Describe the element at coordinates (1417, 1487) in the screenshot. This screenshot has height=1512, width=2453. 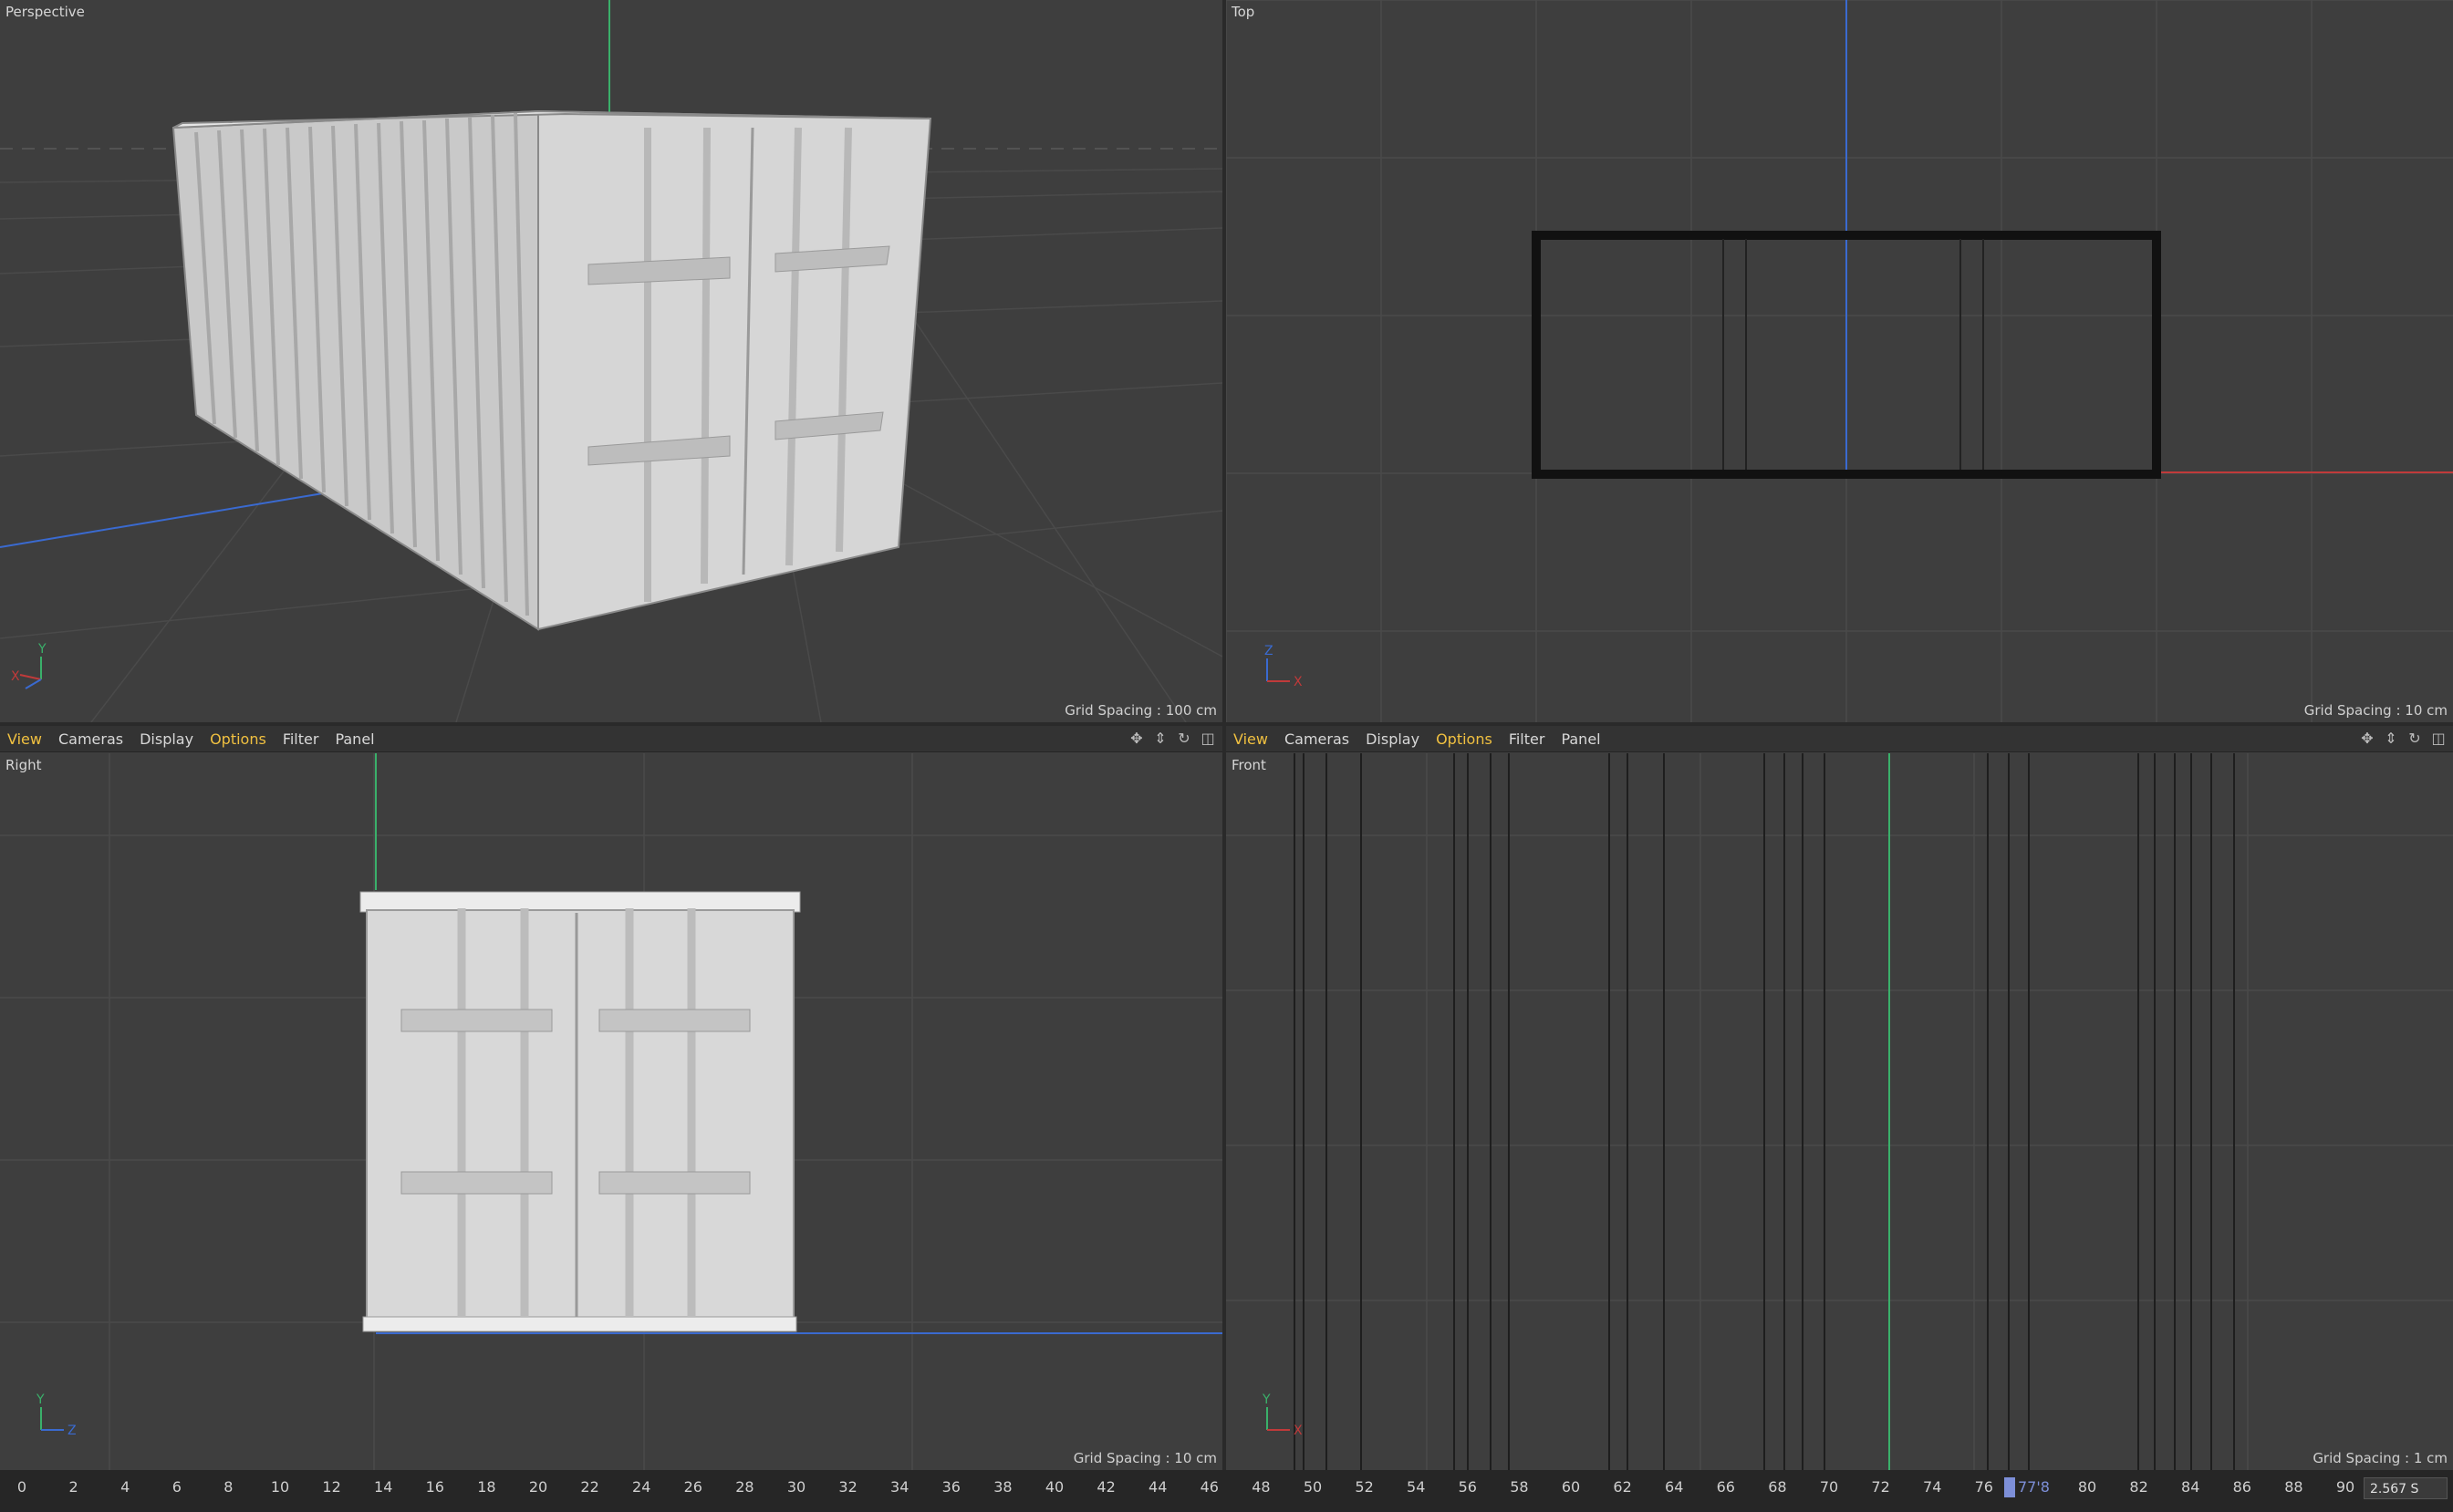
I see `timeline-tick-label: 54` at that location.